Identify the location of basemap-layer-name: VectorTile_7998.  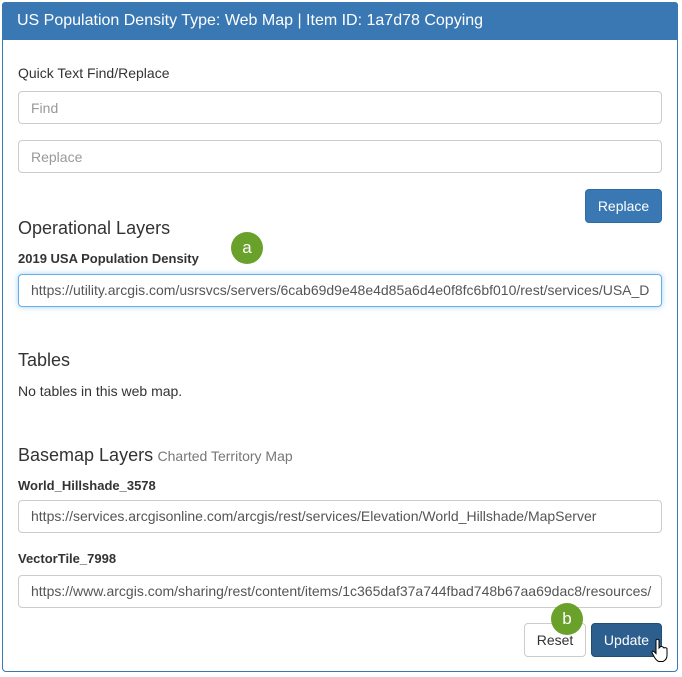
(67, 558).